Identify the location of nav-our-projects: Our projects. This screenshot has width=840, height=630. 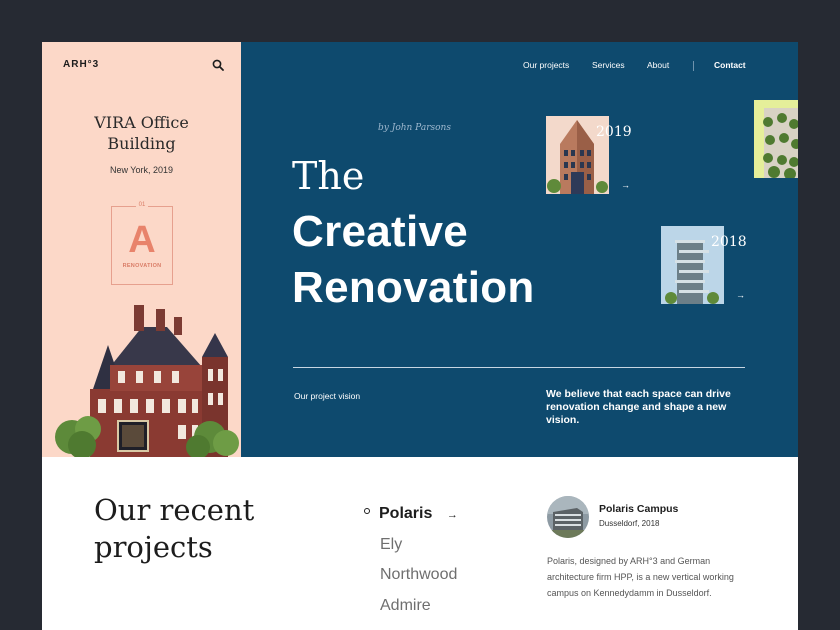
(546, 65).